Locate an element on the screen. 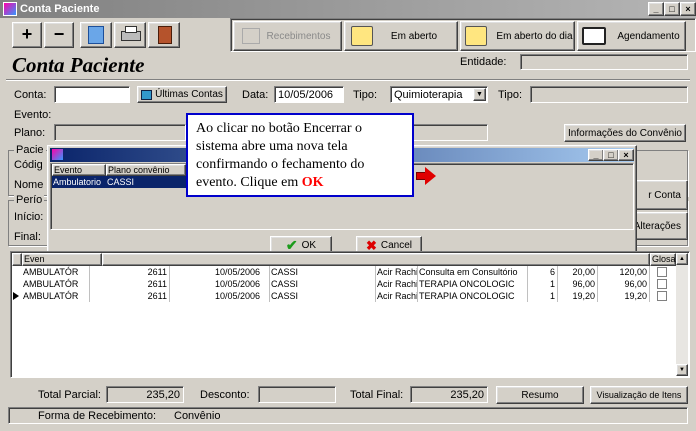 This screenshot has height=431, width=696. agendamento-button: Agendamento is located at coordinates (631, 36).